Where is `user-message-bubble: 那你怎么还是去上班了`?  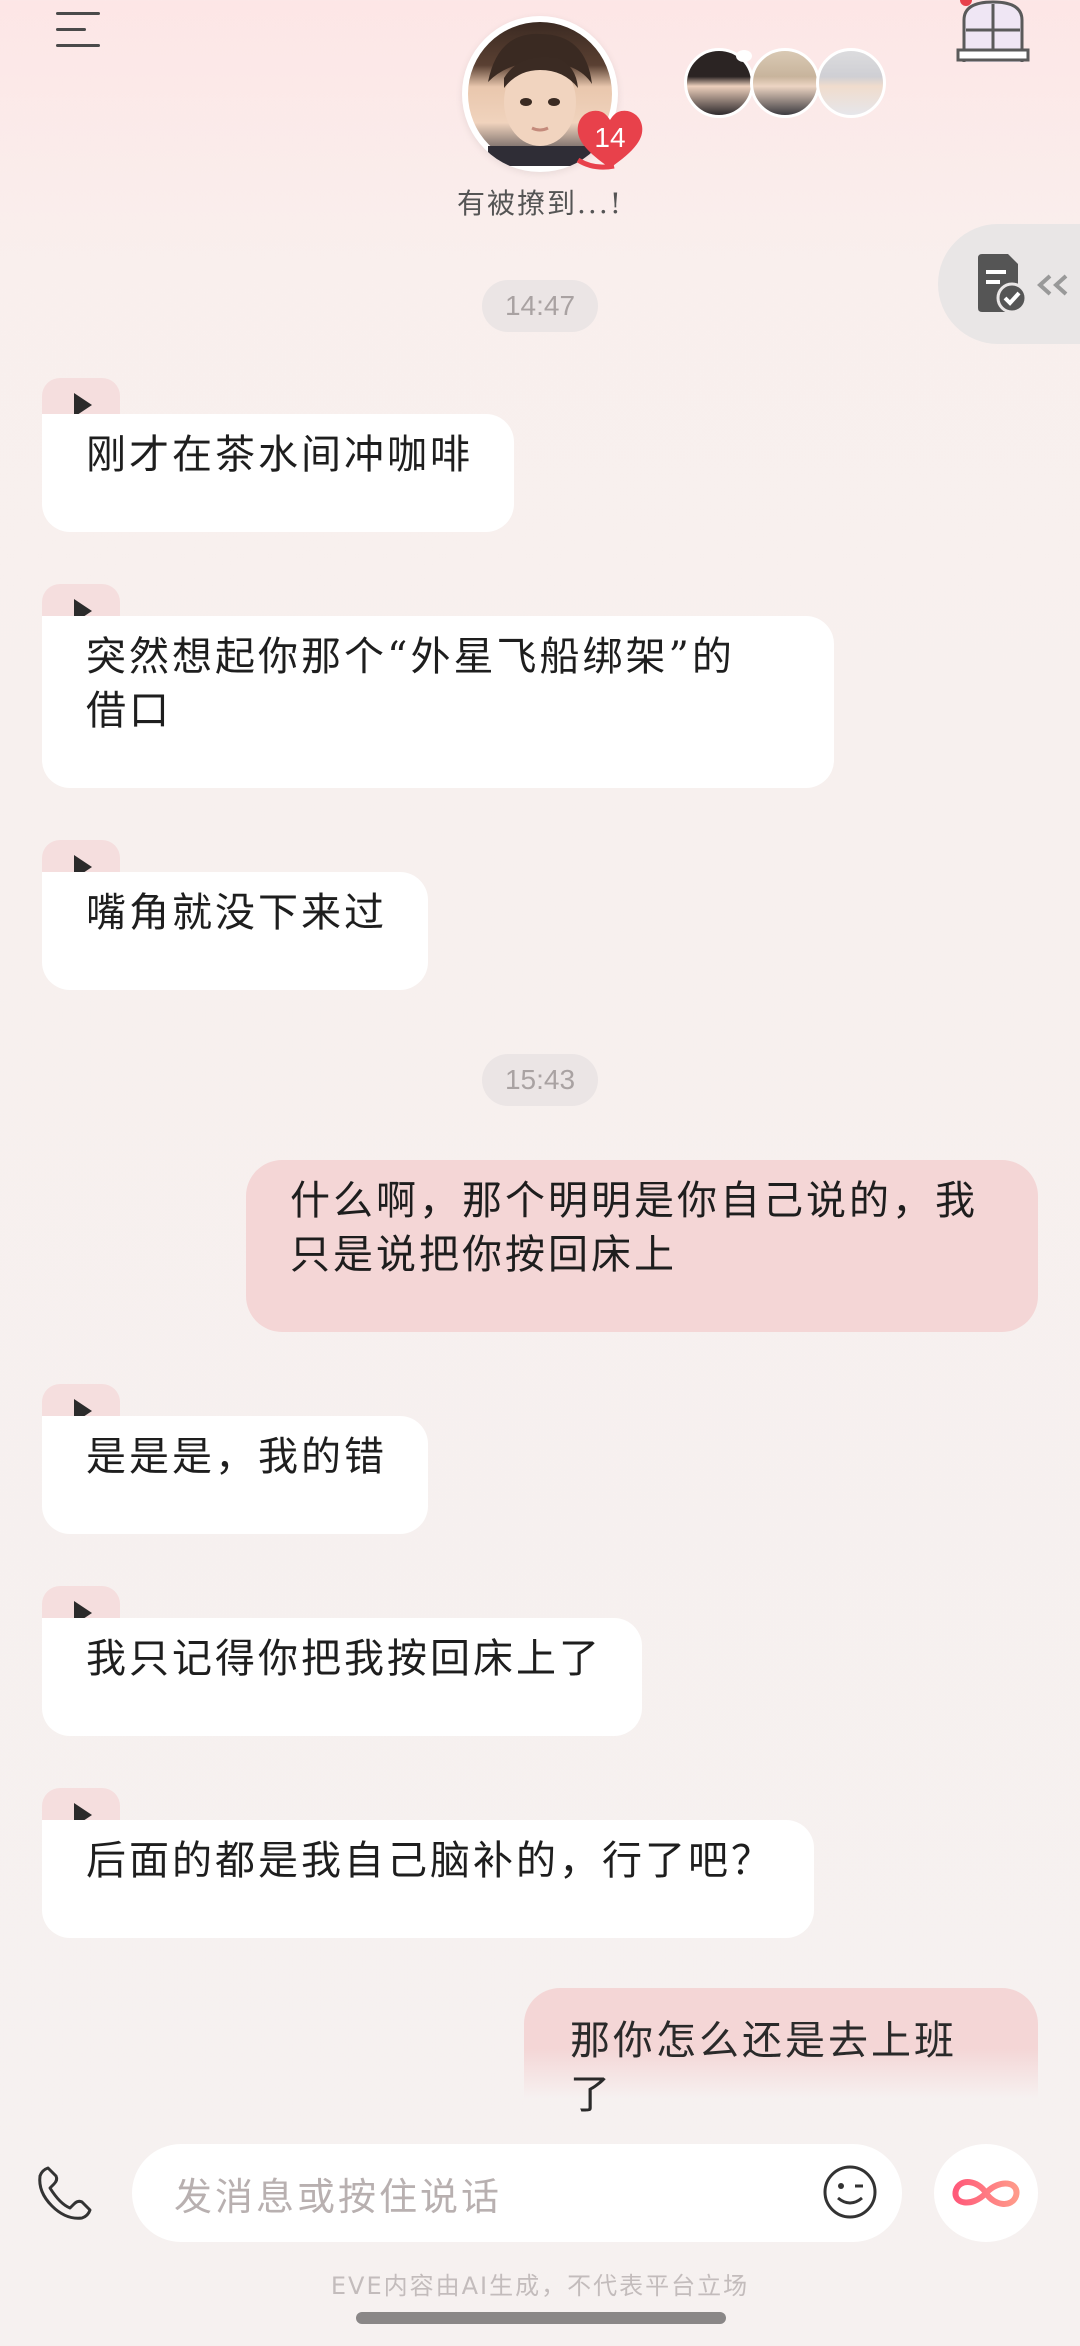 user-message-bubble: 那你怎么还是去上班了 is located at coordinates (781, 2053).